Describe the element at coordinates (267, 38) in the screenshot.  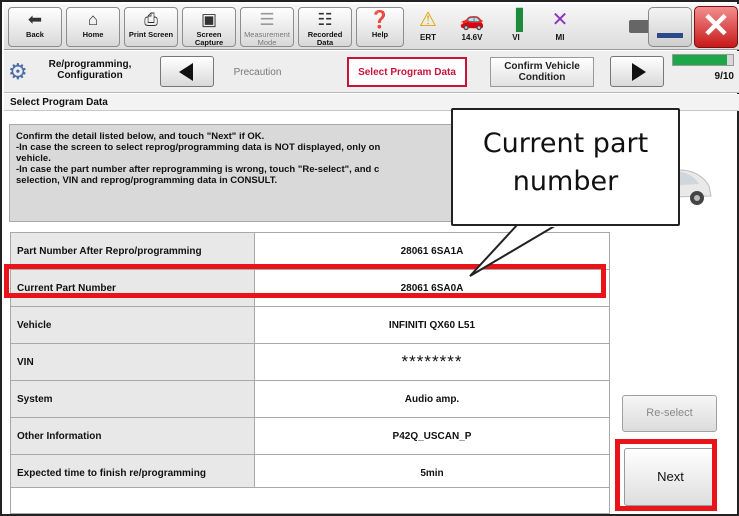
I see `measurement-mode-label: Measurement Mode` at that location.